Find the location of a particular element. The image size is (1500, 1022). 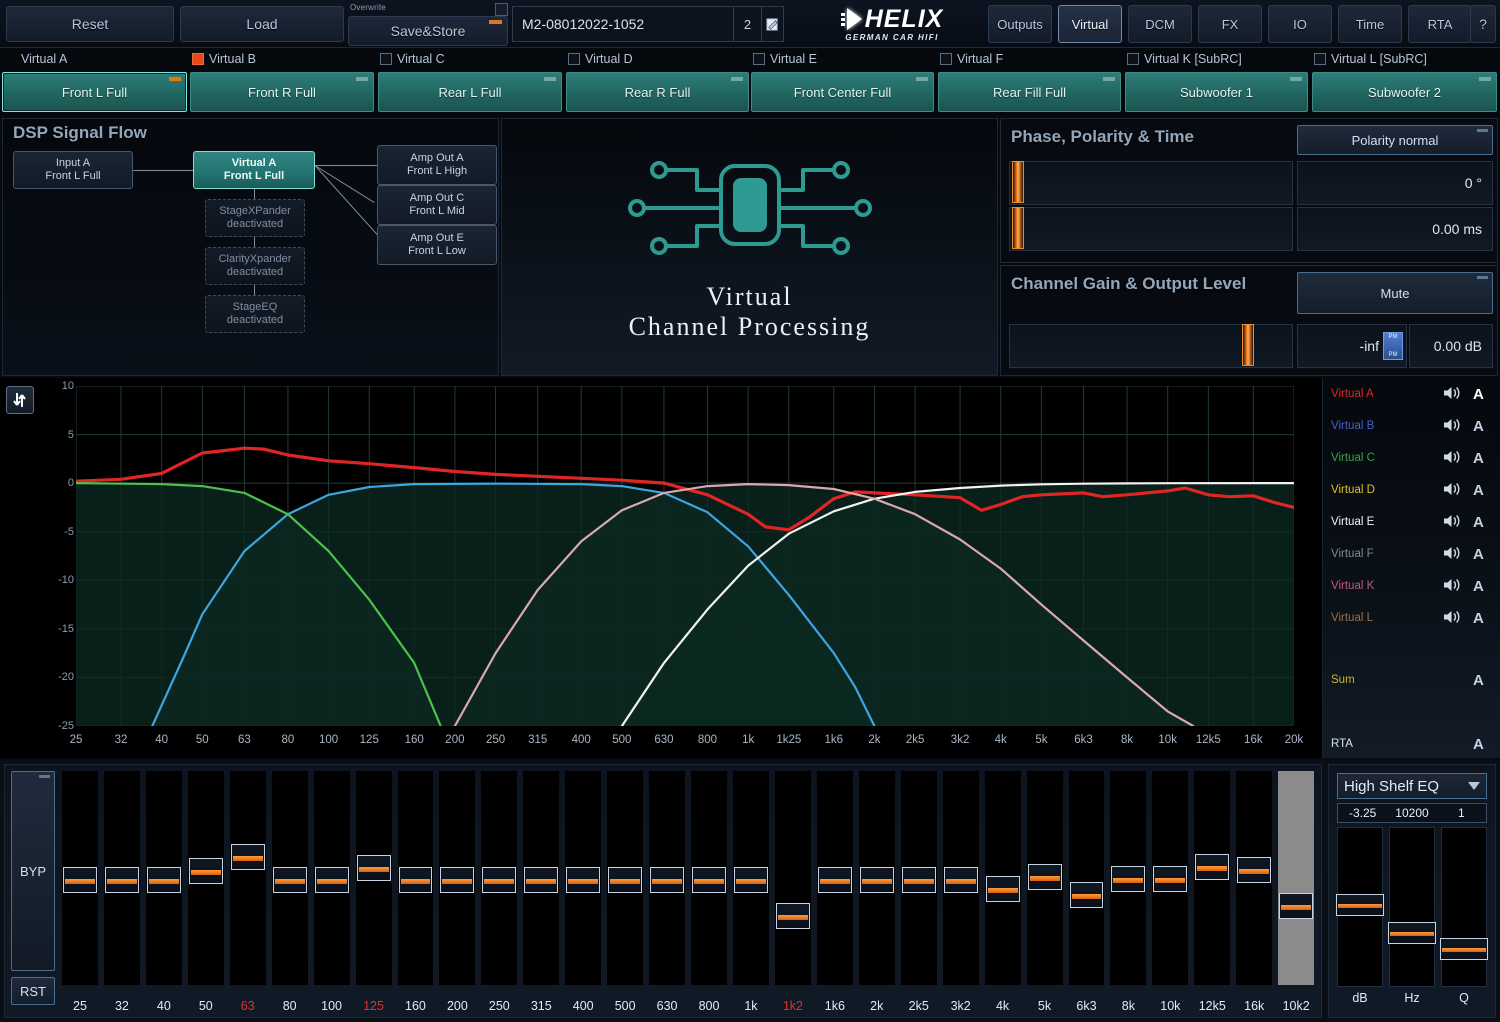

eq-band-80: 80 is located at coordinates (290, 892).